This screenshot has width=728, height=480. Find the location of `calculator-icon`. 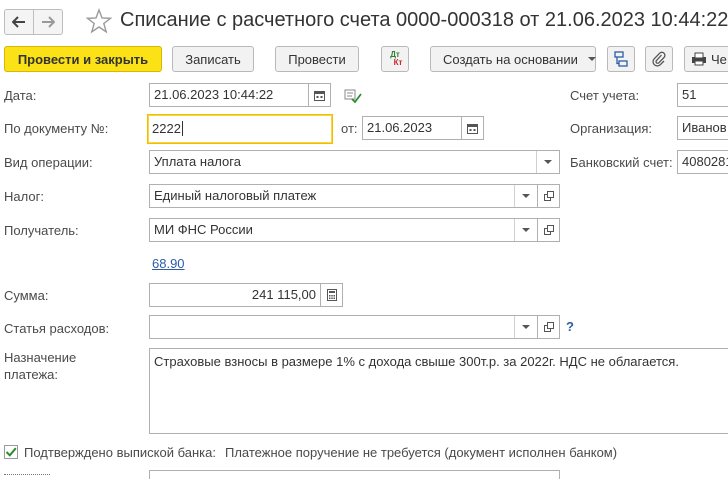

calculator-icon is located at coordinates (331, 295).